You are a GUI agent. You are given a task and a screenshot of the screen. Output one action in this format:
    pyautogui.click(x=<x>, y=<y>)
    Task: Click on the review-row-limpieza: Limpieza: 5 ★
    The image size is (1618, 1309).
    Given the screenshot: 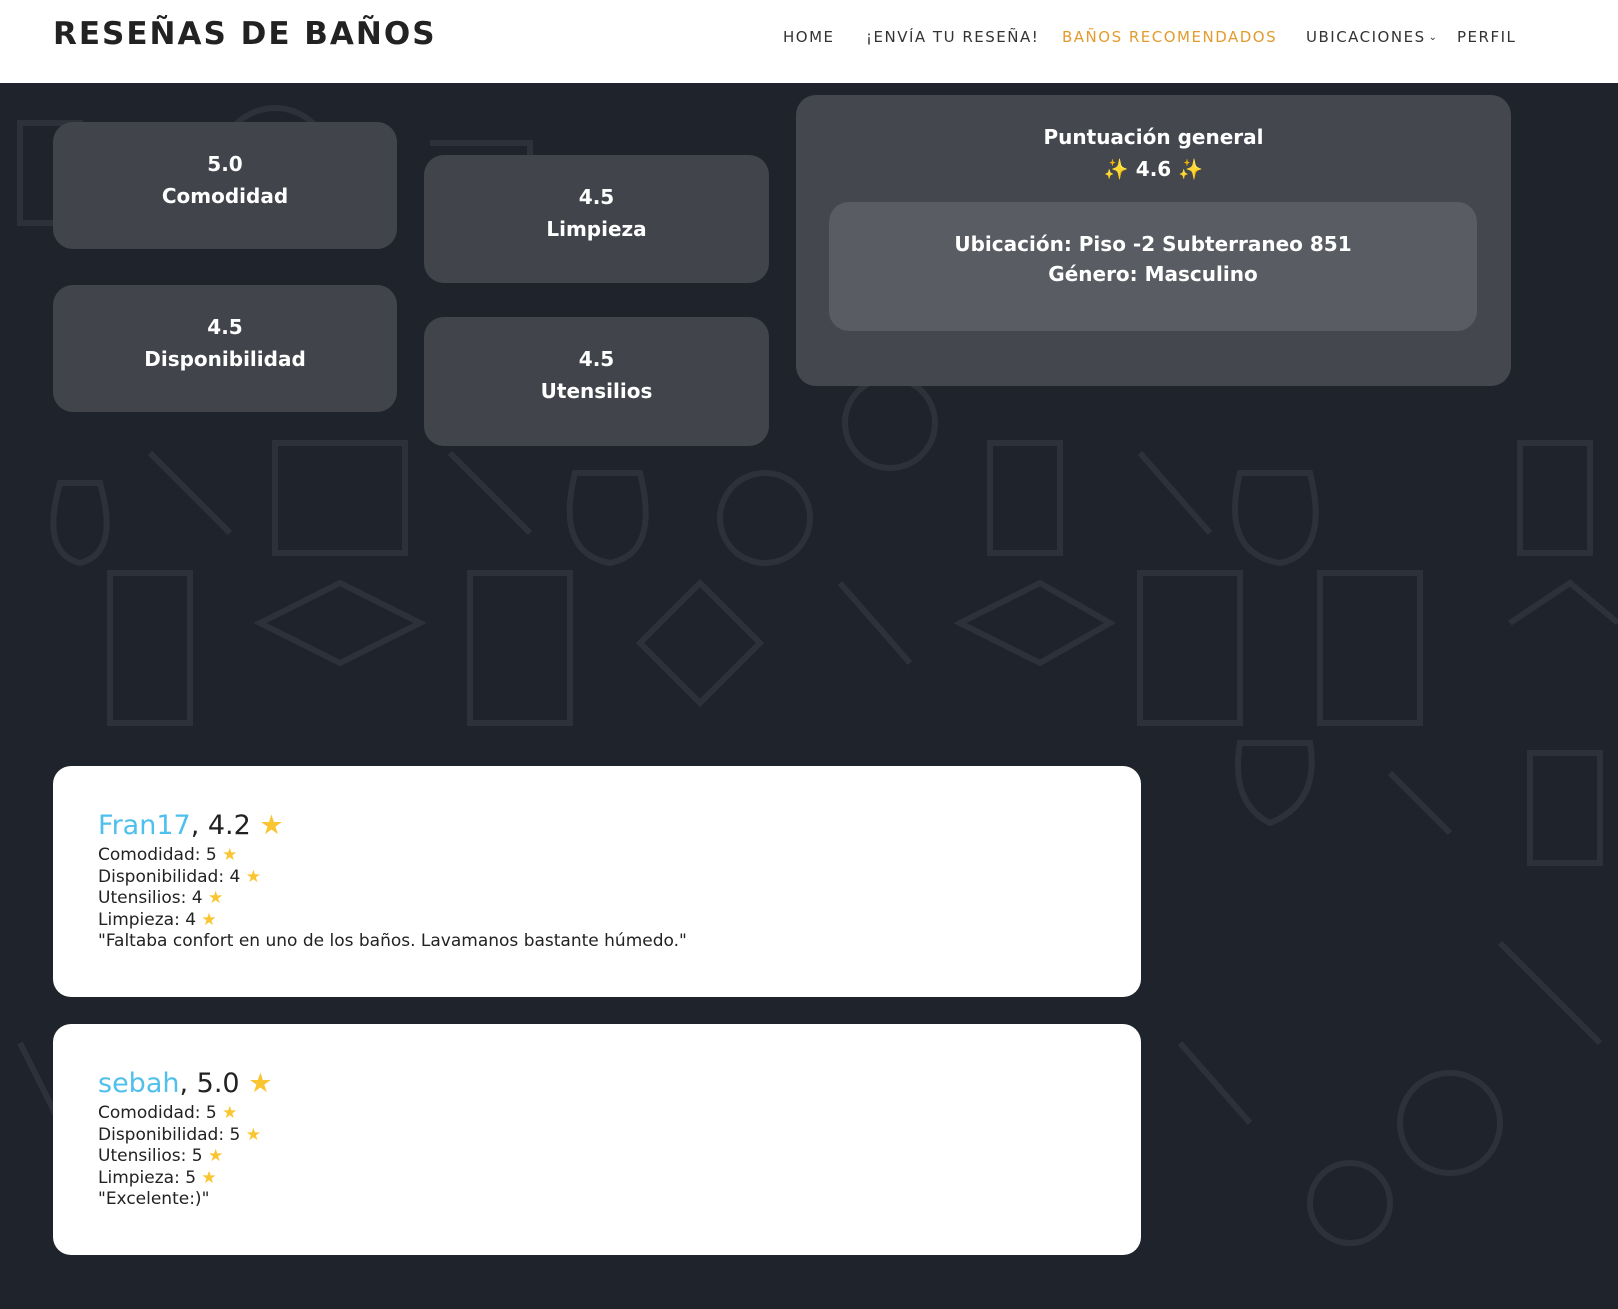 What is the action you would take?
    pyautogui.click(x=179, y=1179)
    